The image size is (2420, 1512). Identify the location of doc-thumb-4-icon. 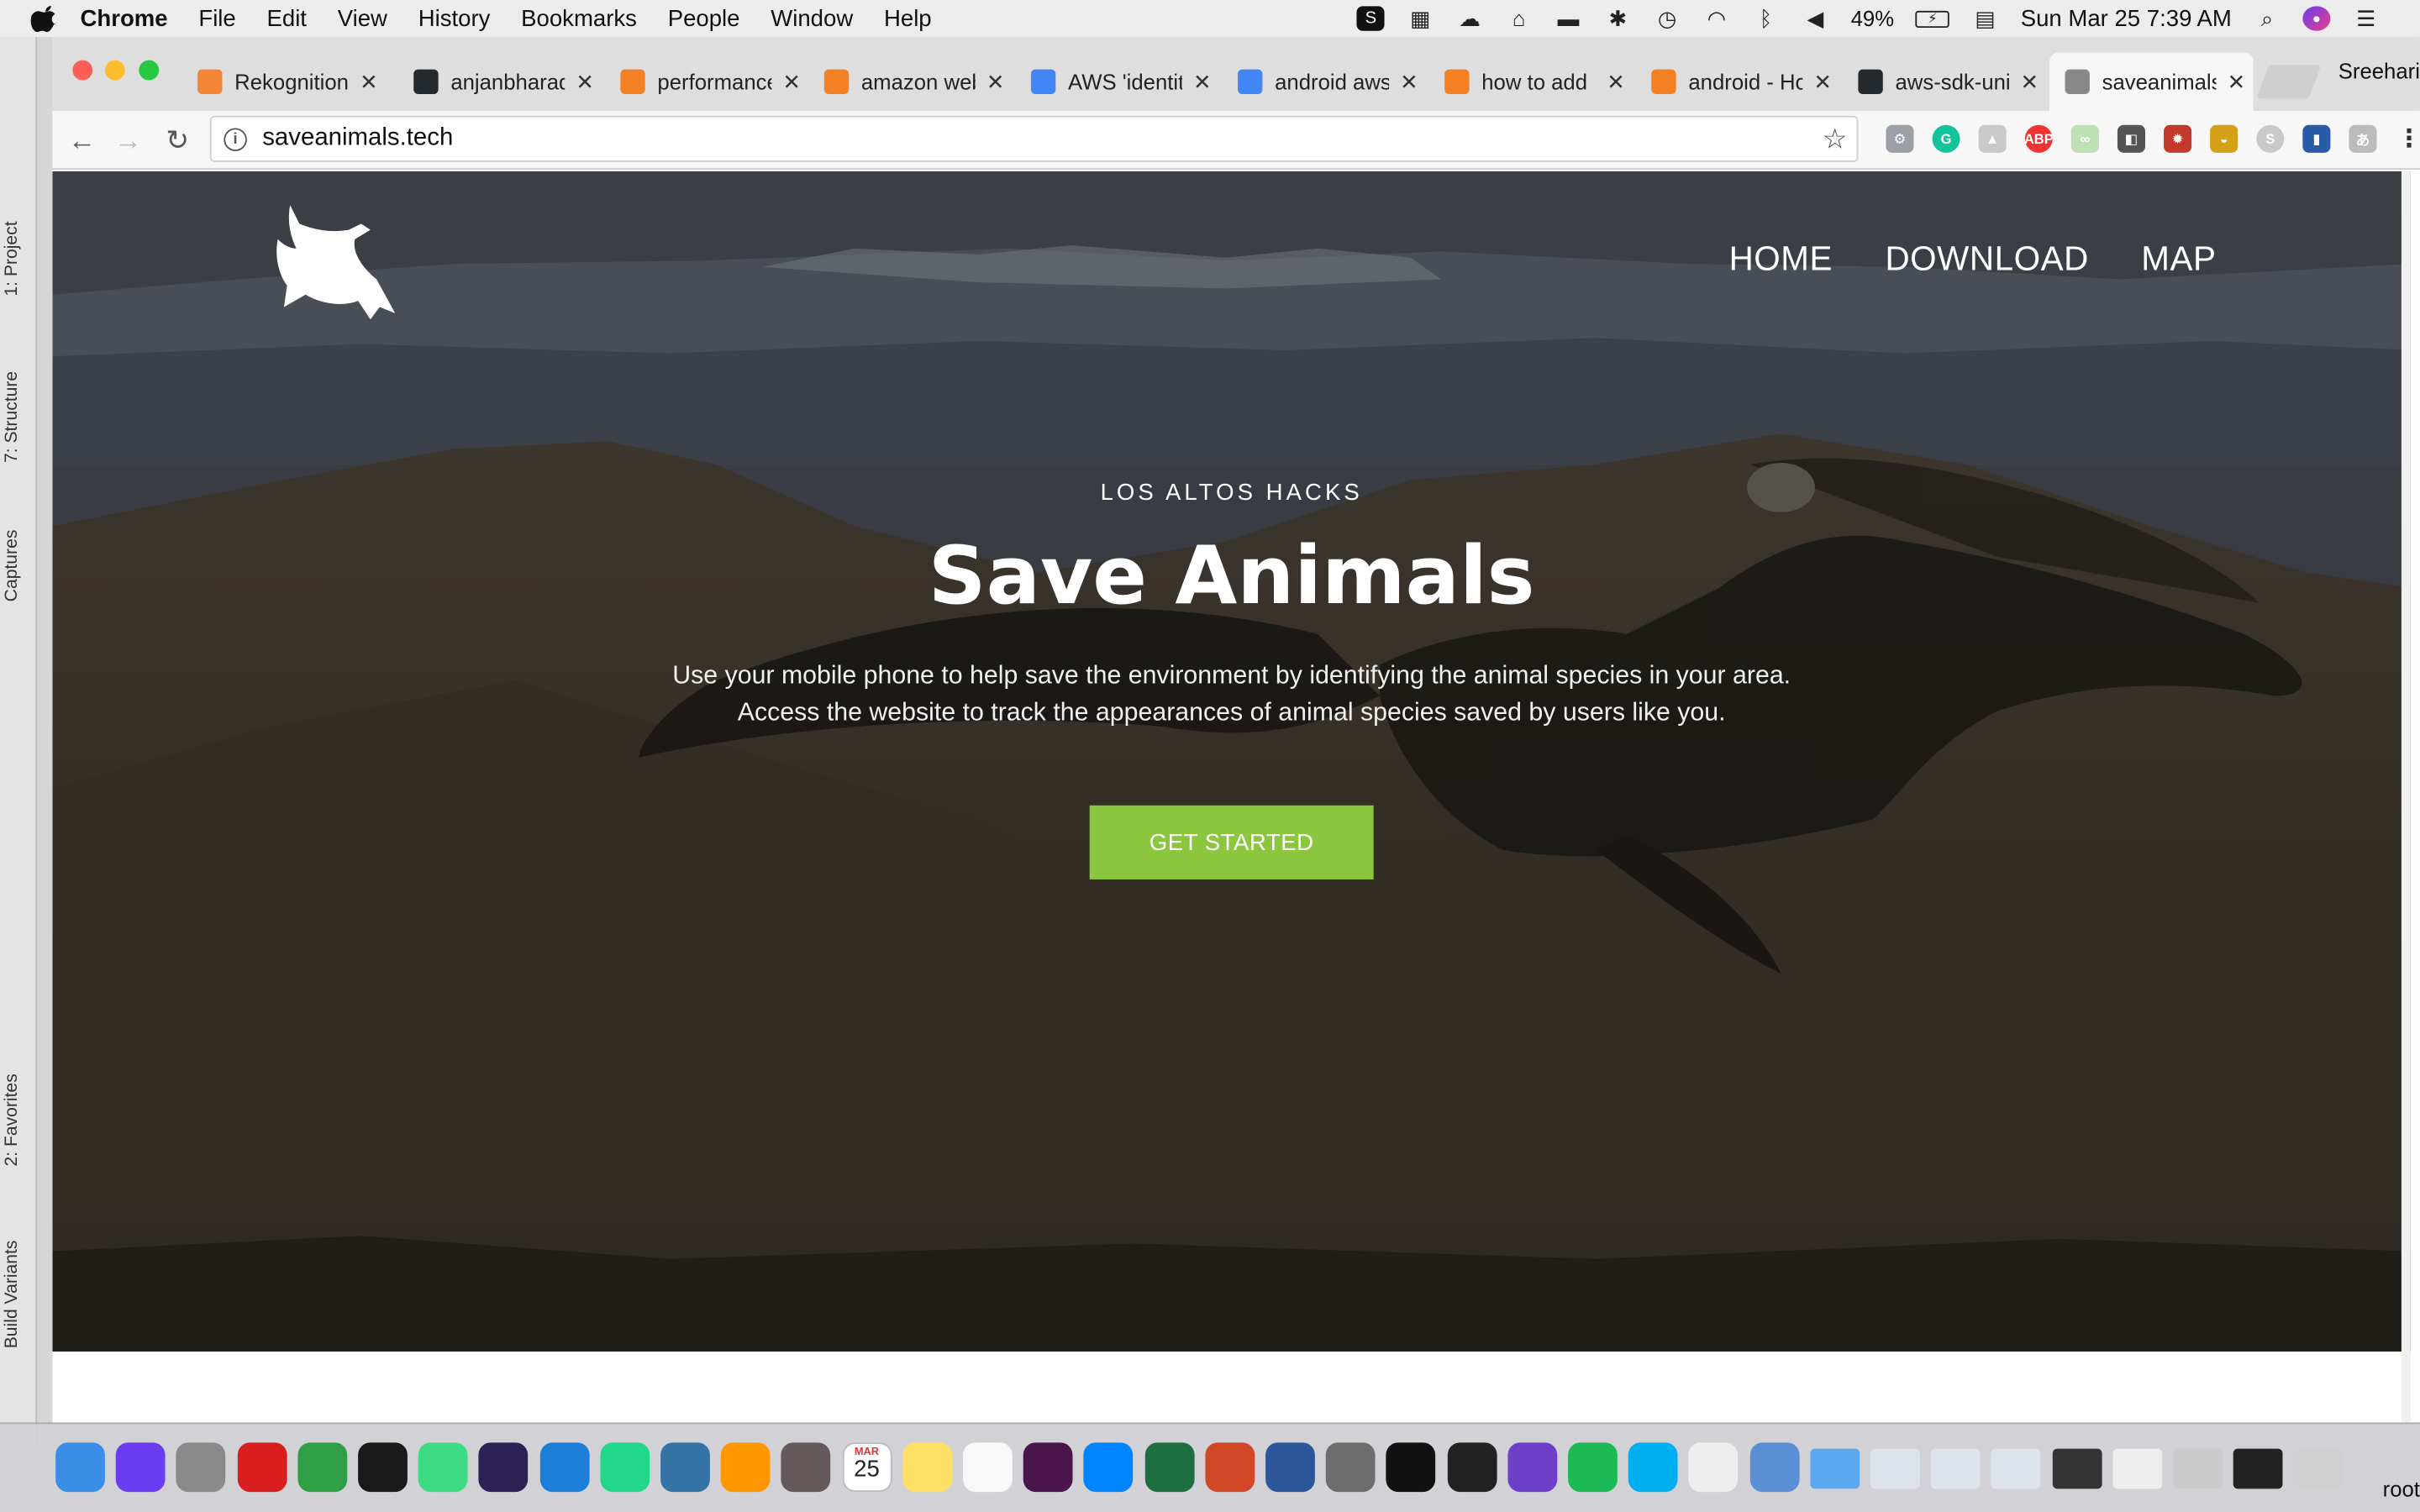
(2077, 1468).